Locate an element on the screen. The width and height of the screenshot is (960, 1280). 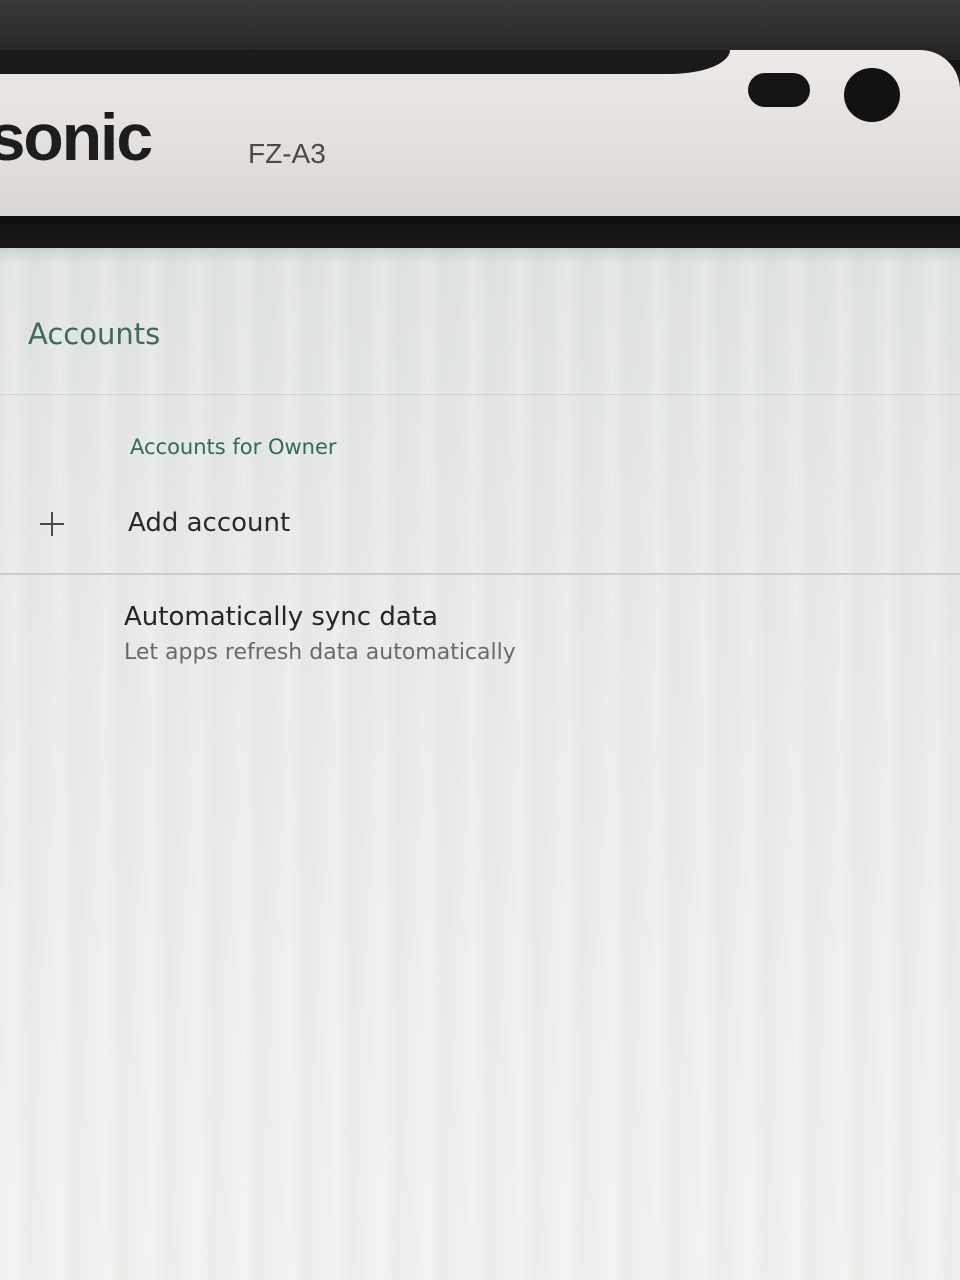
section-header-accounts-for-owner: Accounts for Owner is located at coordinates (233, 447).